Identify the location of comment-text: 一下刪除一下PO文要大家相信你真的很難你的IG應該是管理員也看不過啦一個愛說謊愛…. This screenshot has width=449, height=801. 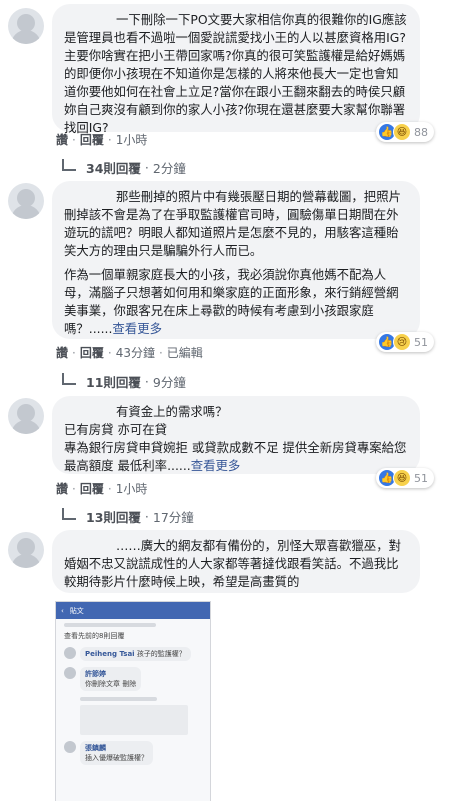
(235, 73).